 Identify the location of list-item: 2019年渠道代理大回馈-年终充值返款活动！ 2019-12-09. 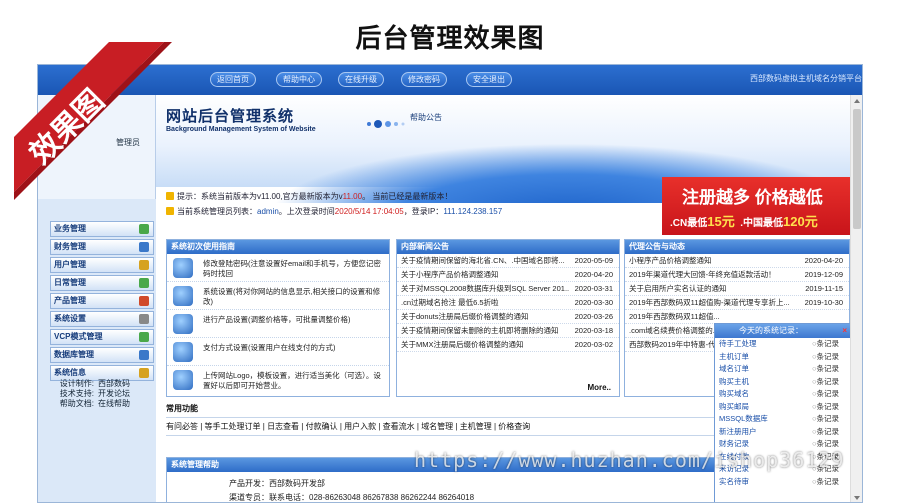
(737, 275).